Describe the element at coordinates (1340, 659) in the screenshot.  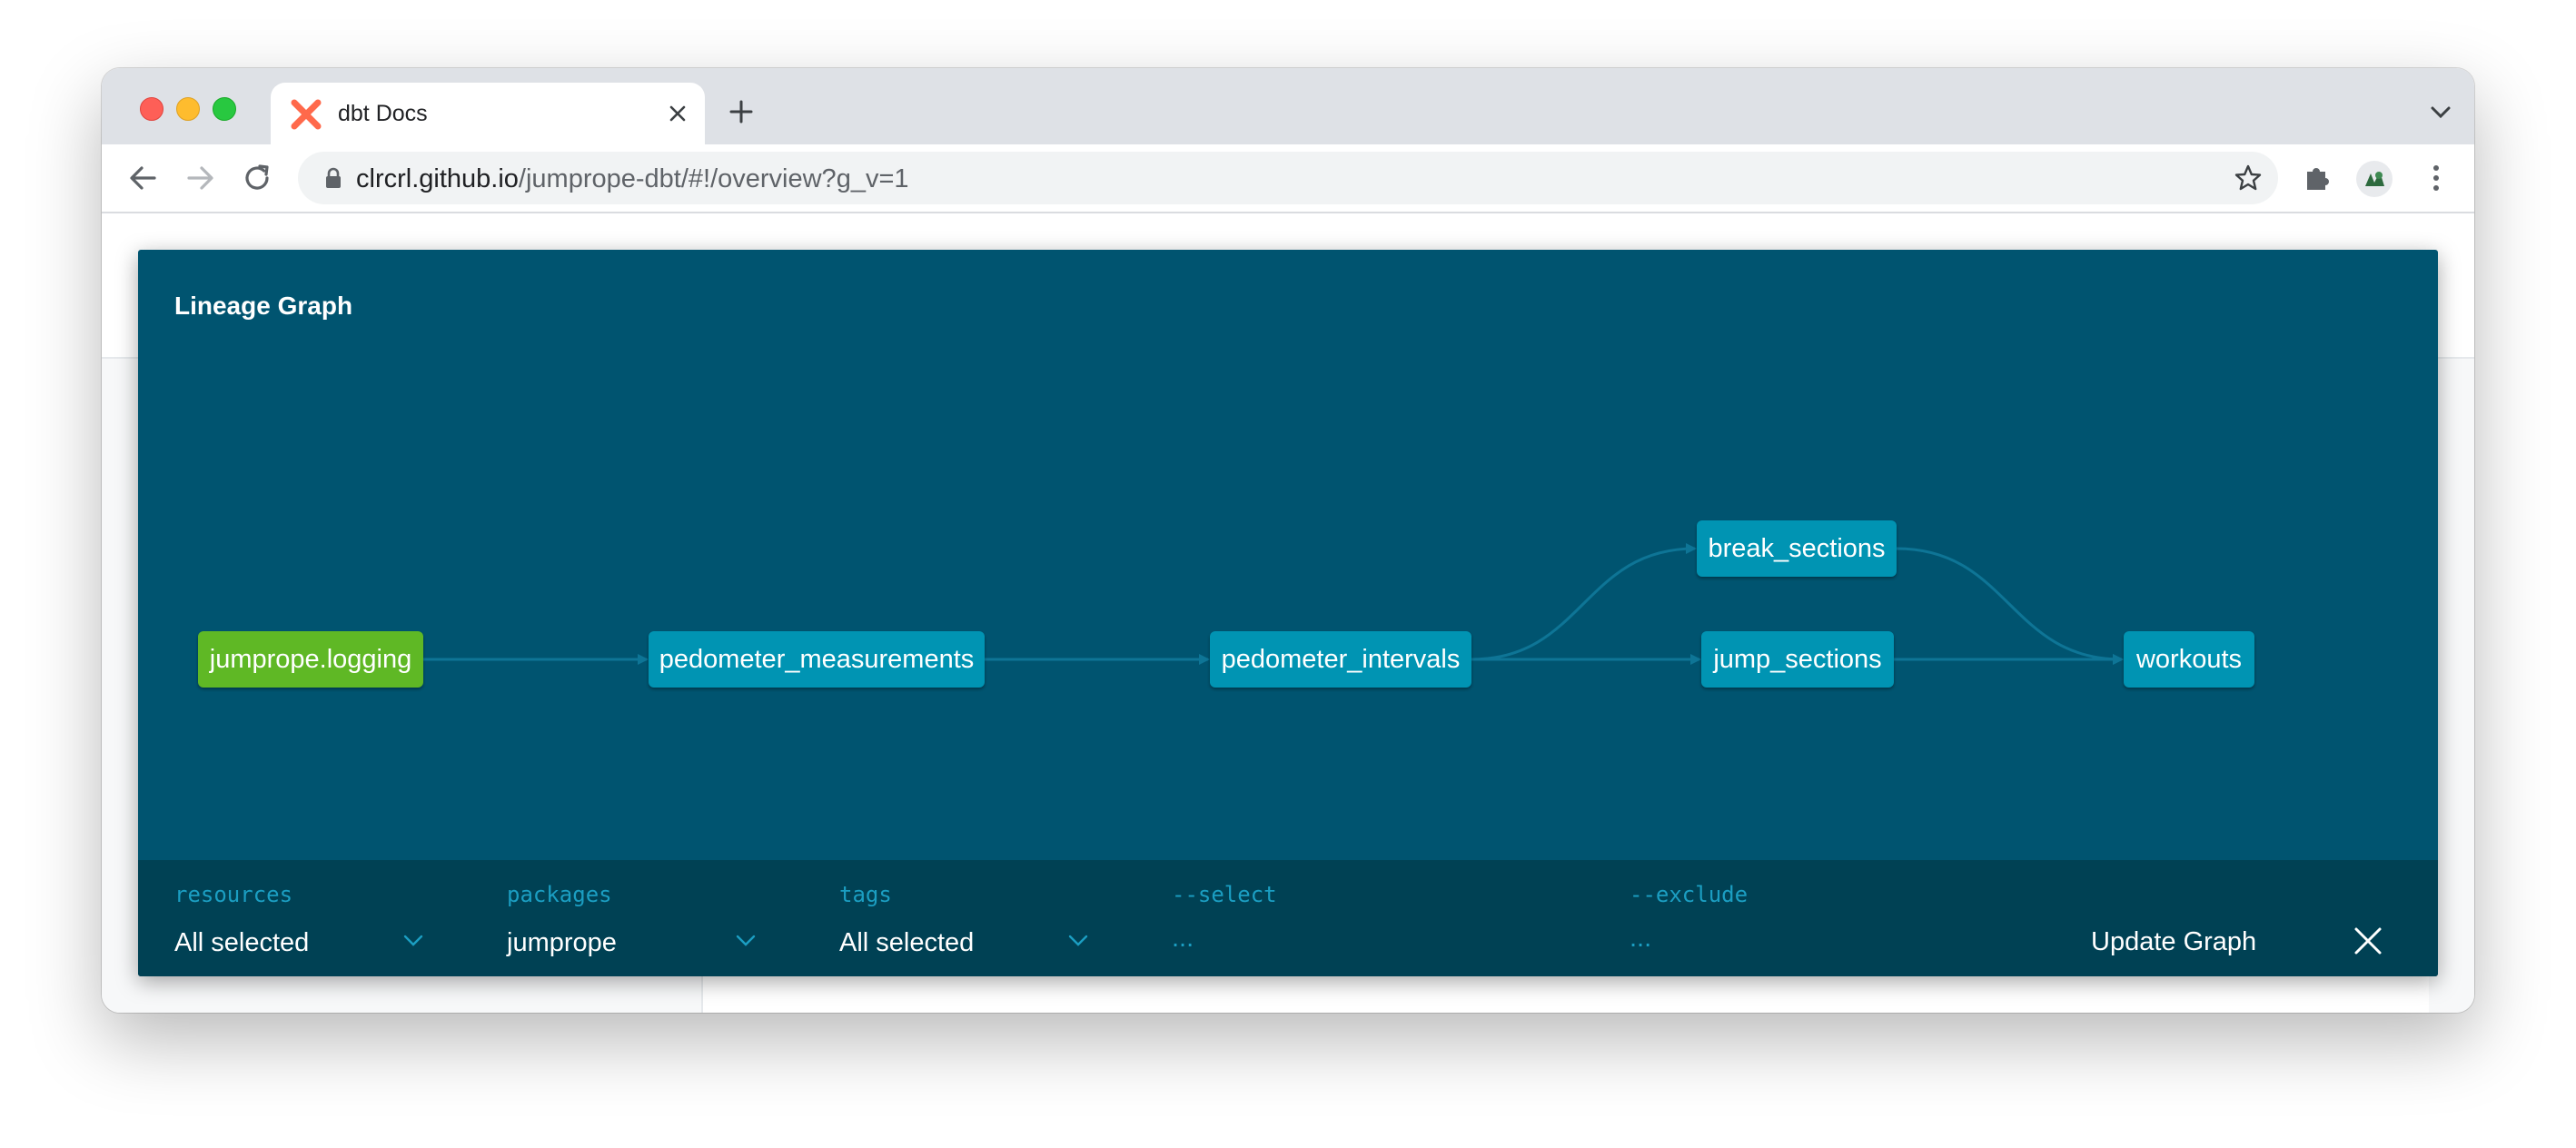
I see `graph-node-pedometer-intervals: pedometer_intervals` at that location.